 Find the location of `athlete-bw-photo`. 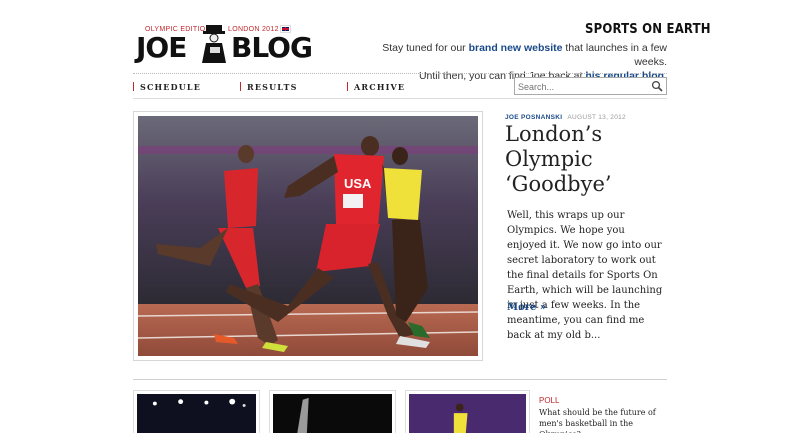

athlete-bw-photo is located at coordinates (332, 413).